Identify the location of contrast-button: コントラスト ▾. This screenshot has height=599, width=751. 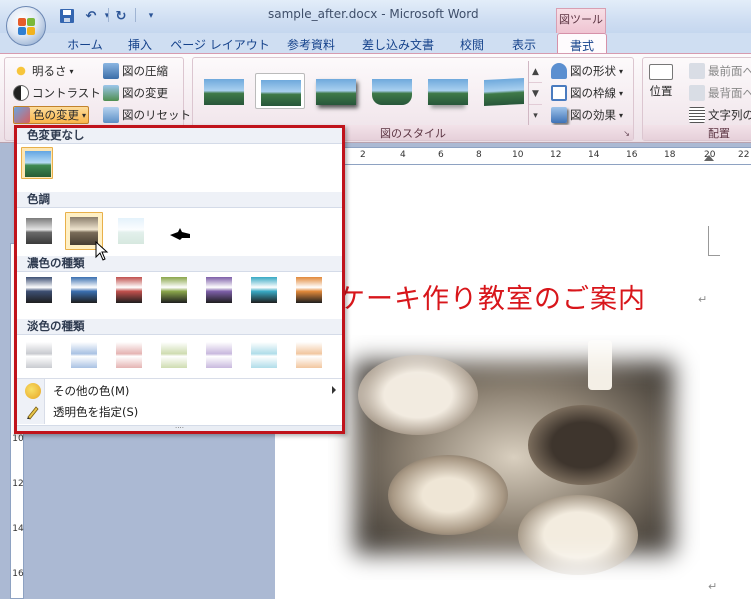
(60, 93).